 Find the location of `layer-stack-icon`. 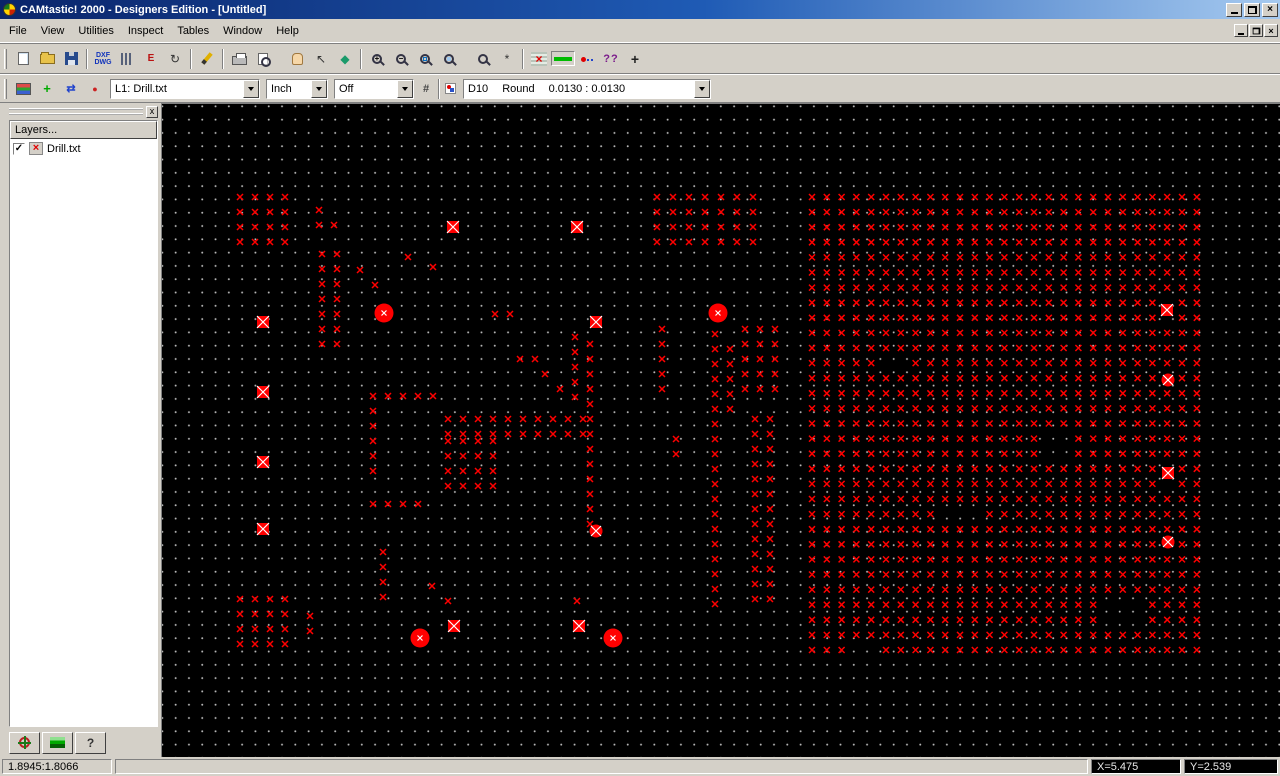

layer-stack-icon is located at coordinates (23, 88).